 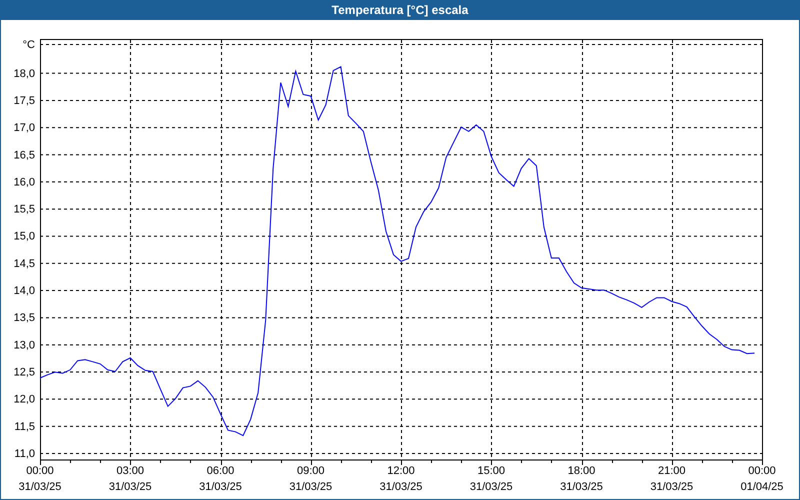 I want to click on axis-label: 11,0, so click(x=24, y=454).